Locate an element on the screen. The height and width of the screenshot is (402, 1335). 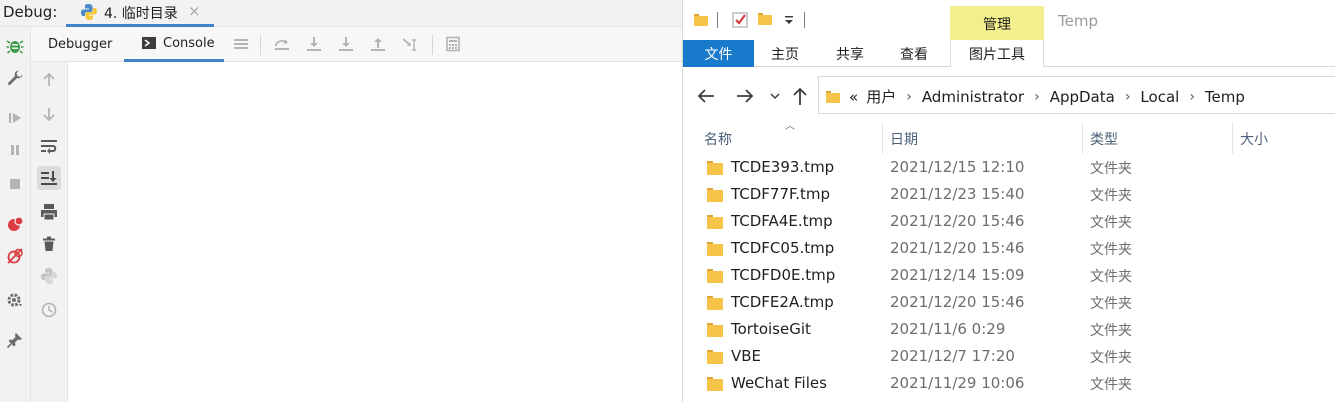
breadcrumb-item: Local is located at coordinates (1159, 97).